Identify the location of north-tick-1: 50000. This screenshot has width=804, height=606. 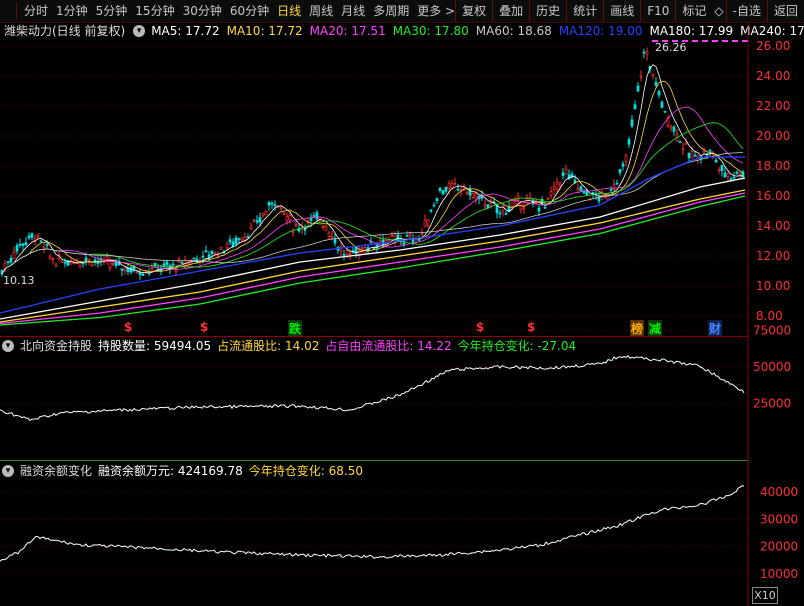
(772, 367).